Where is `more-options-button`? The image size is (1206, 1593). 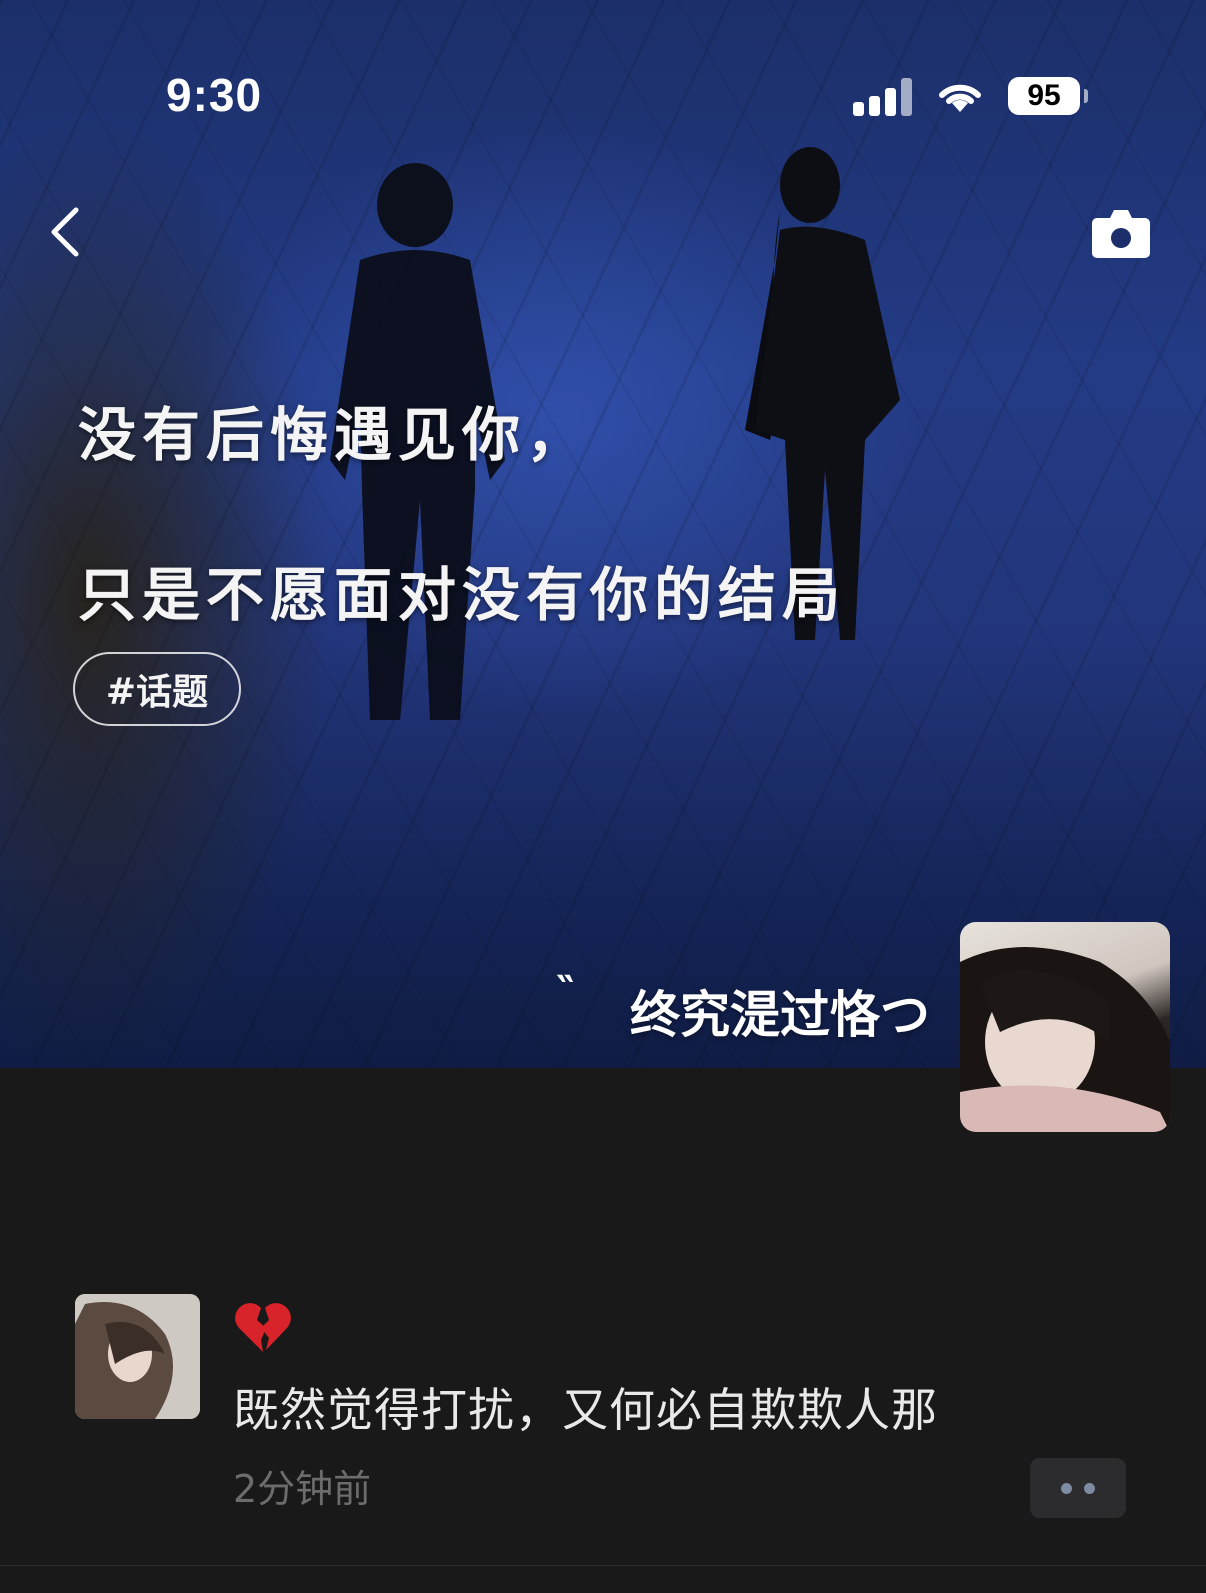
more-options-button is located at coordinates (1078, 1488).